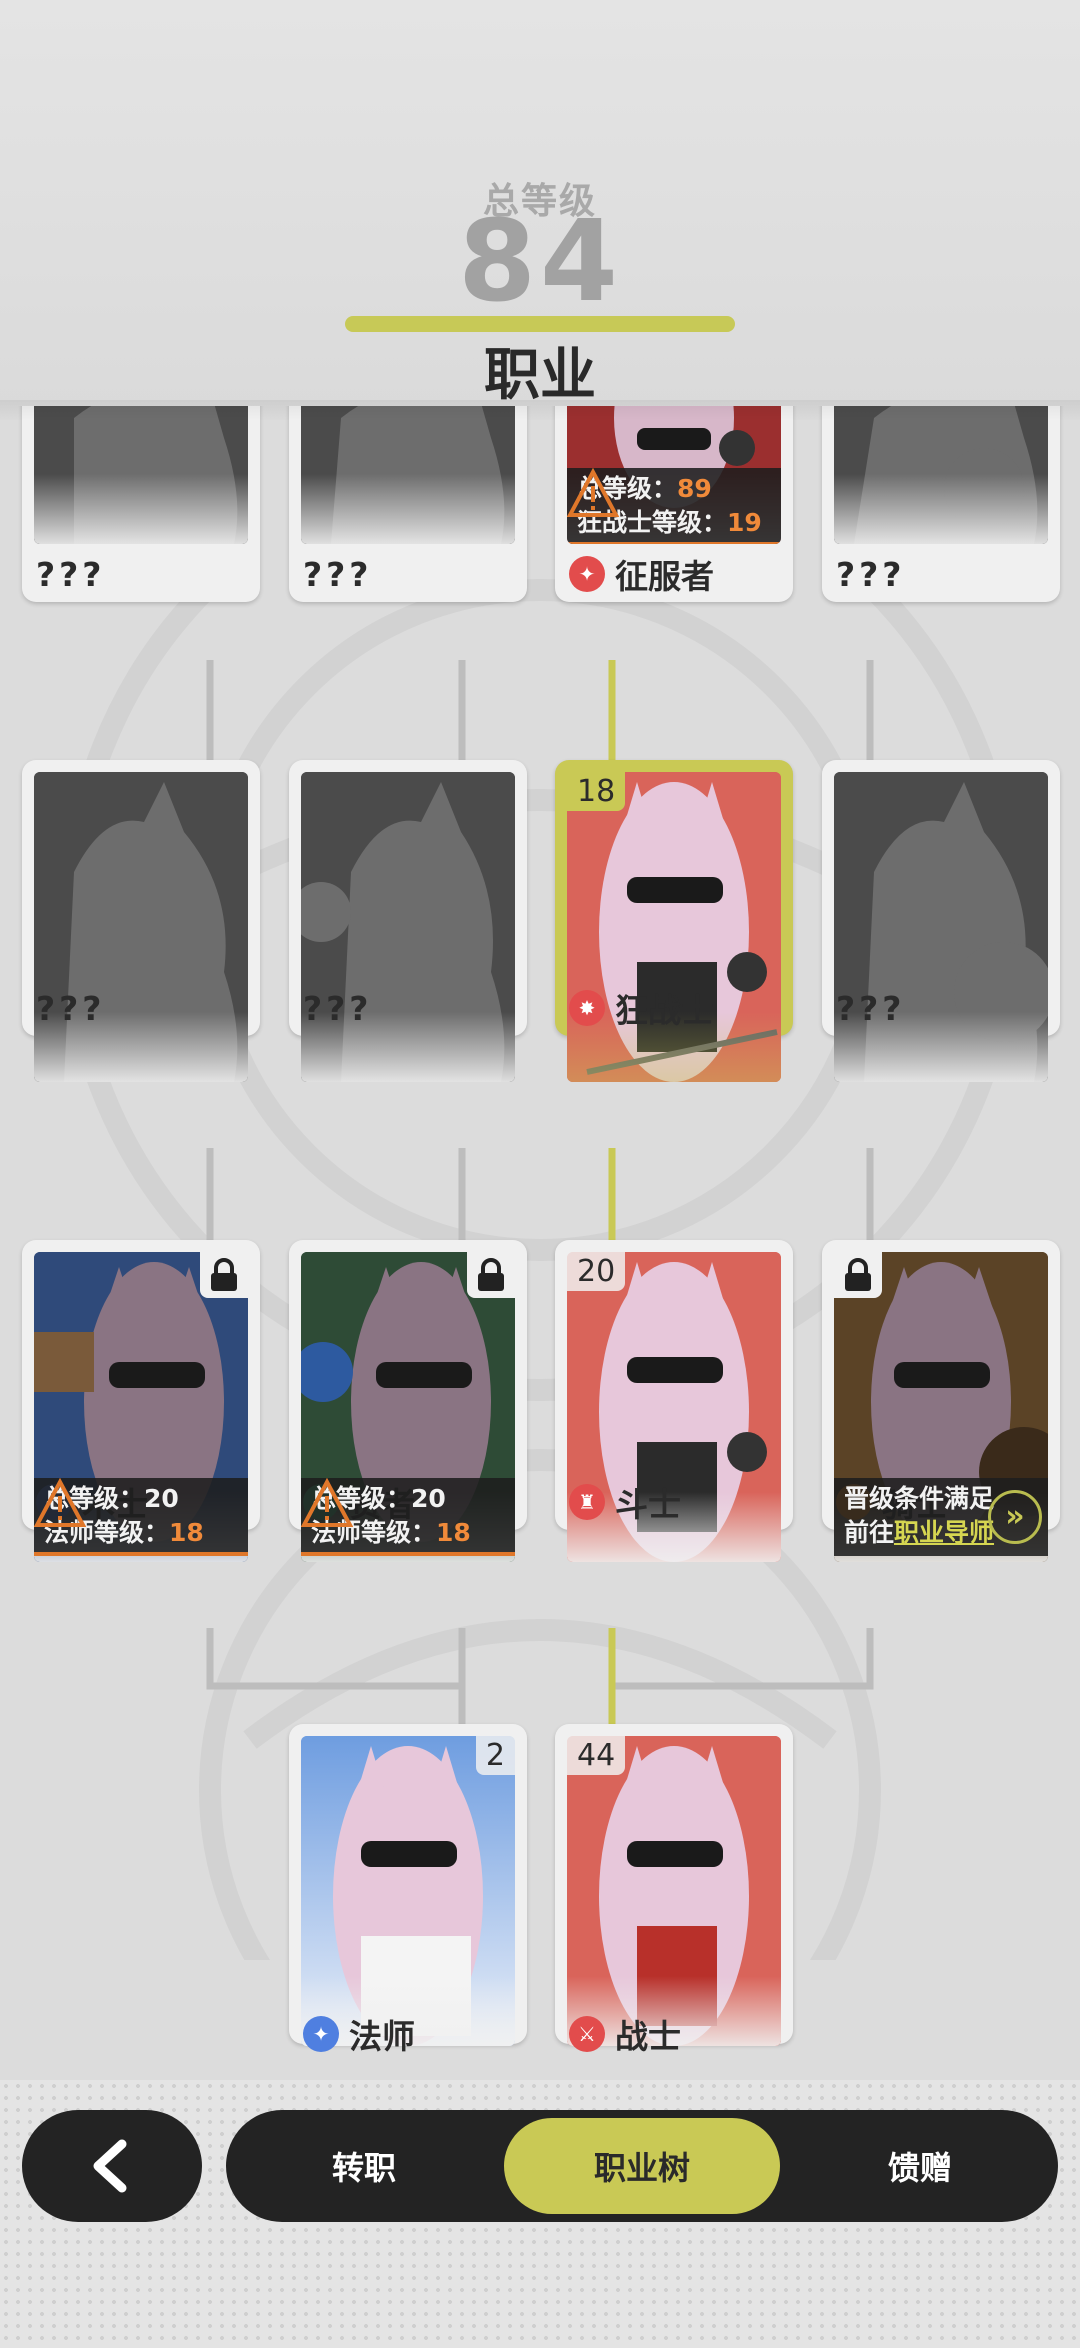 Image resolution: width=1080 pixels, height=2348 pixels. I want to click on class-card-berserker: 18 ✸ 狂战士, so click(674, 921).